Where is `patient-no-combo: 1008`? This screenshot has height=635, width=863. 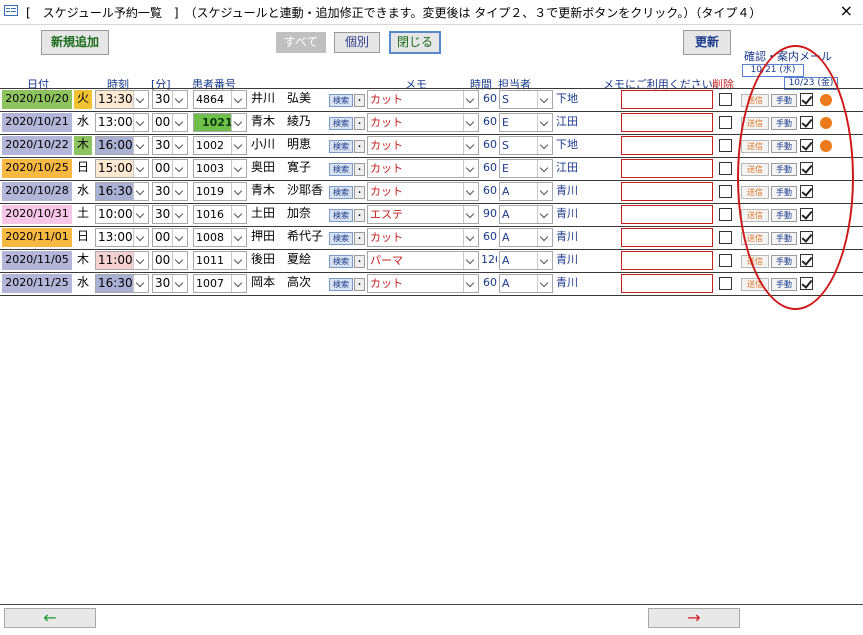 patient-no-combo: 1008 is located at coordinates (220, 237).